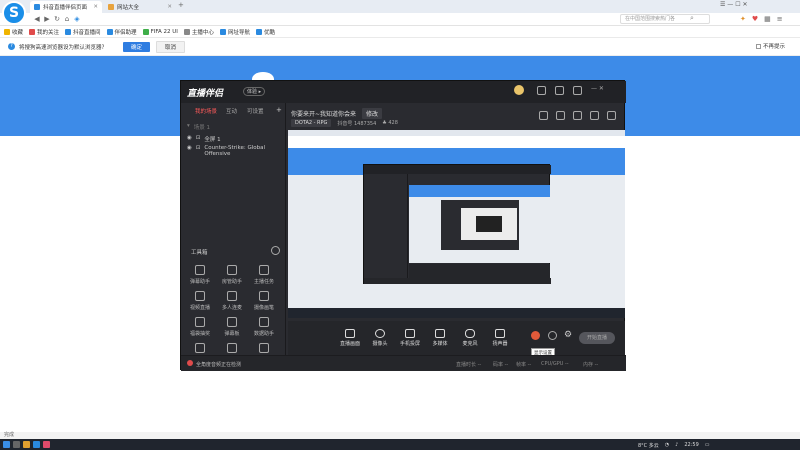 This screenshot has width=800, height=450. What do you see at coordinates (357, 123) in the screenshot?
I see `room-id: 抖音号 1487354` at bounding box center [357, 123].